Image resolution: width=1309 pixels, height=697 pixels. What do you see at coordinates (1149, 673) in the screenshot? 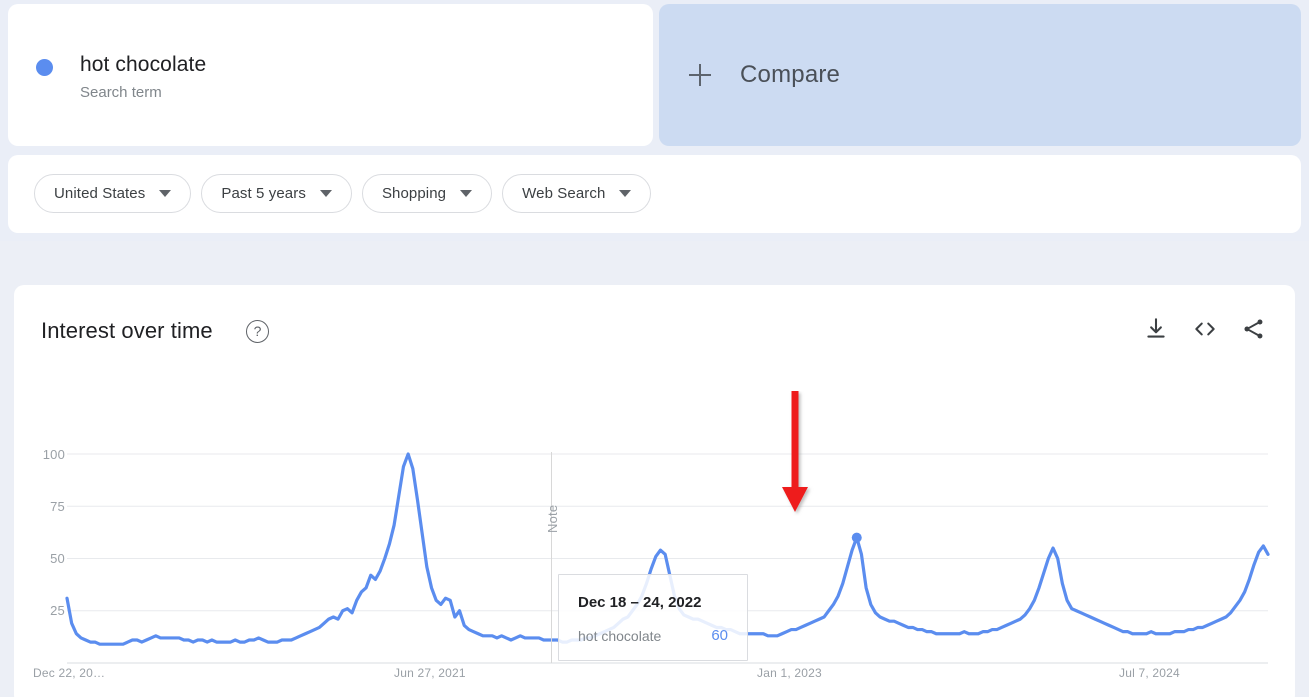
I see `x-axis-tick-3: Jul 7, 2024` at bounding box center [1149, 673].